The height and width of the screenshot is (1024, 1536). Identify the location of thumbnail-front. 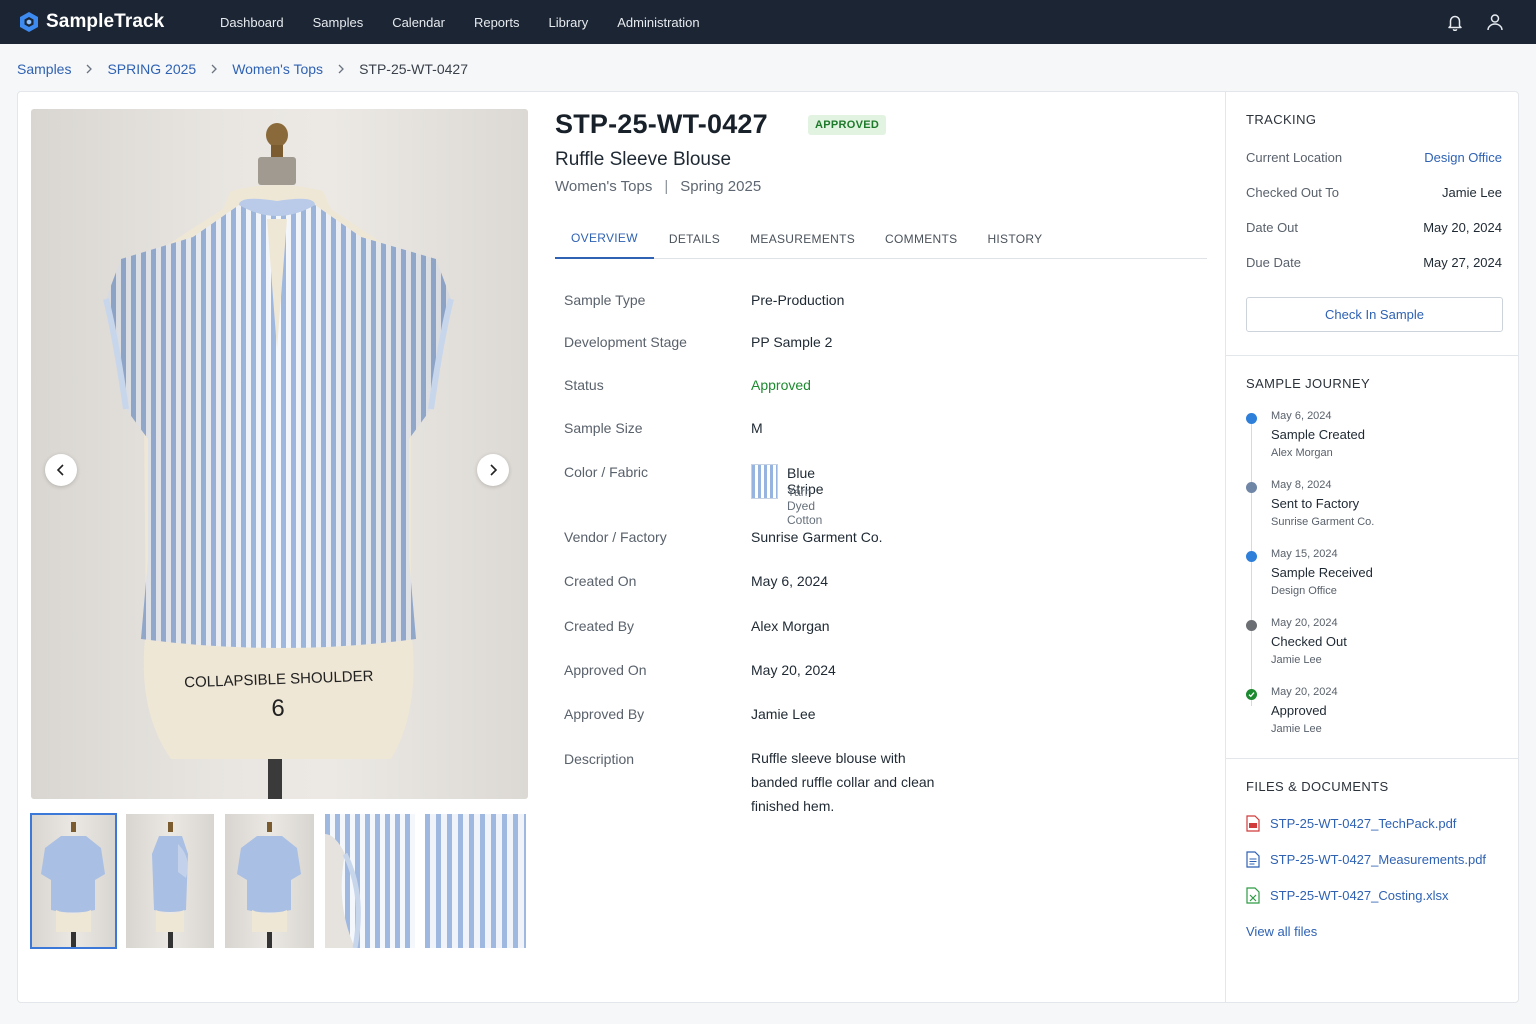
(73, 881).